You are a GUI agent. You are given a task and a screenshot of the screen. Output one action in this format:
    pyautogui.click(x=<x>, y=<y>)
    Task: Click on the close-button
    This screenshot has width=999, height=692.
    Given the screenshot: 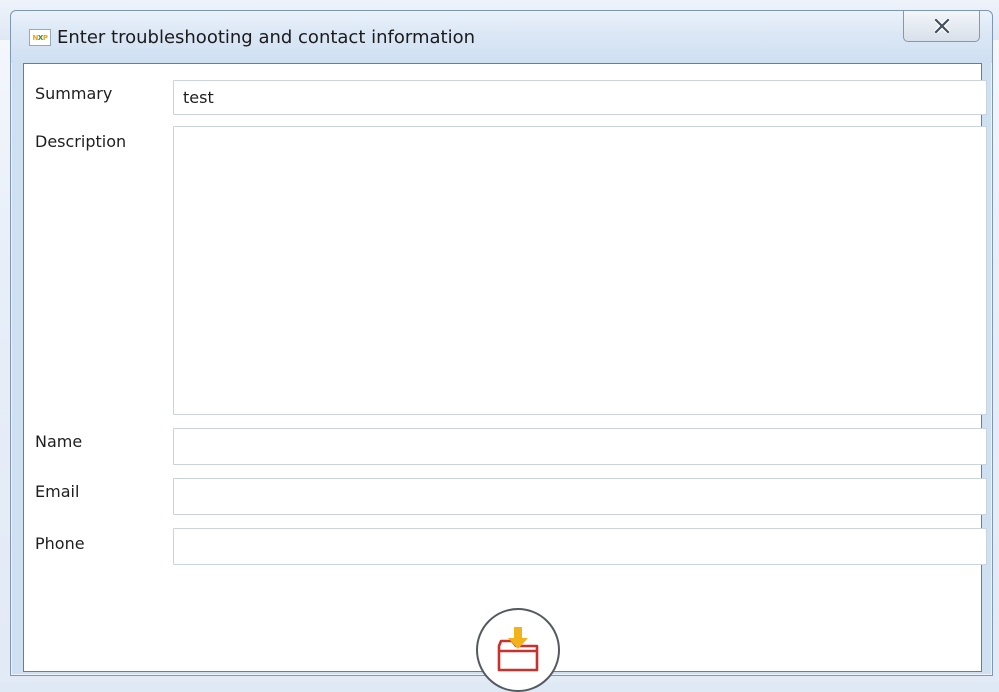 What is the action you would take?
    pyautogui.click(x=941, y=26)
    